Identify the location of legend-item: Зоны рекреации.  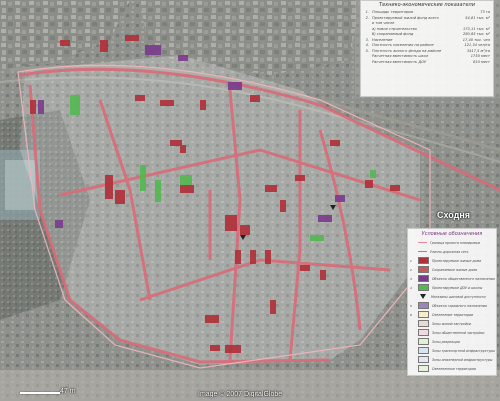
(452, 341).